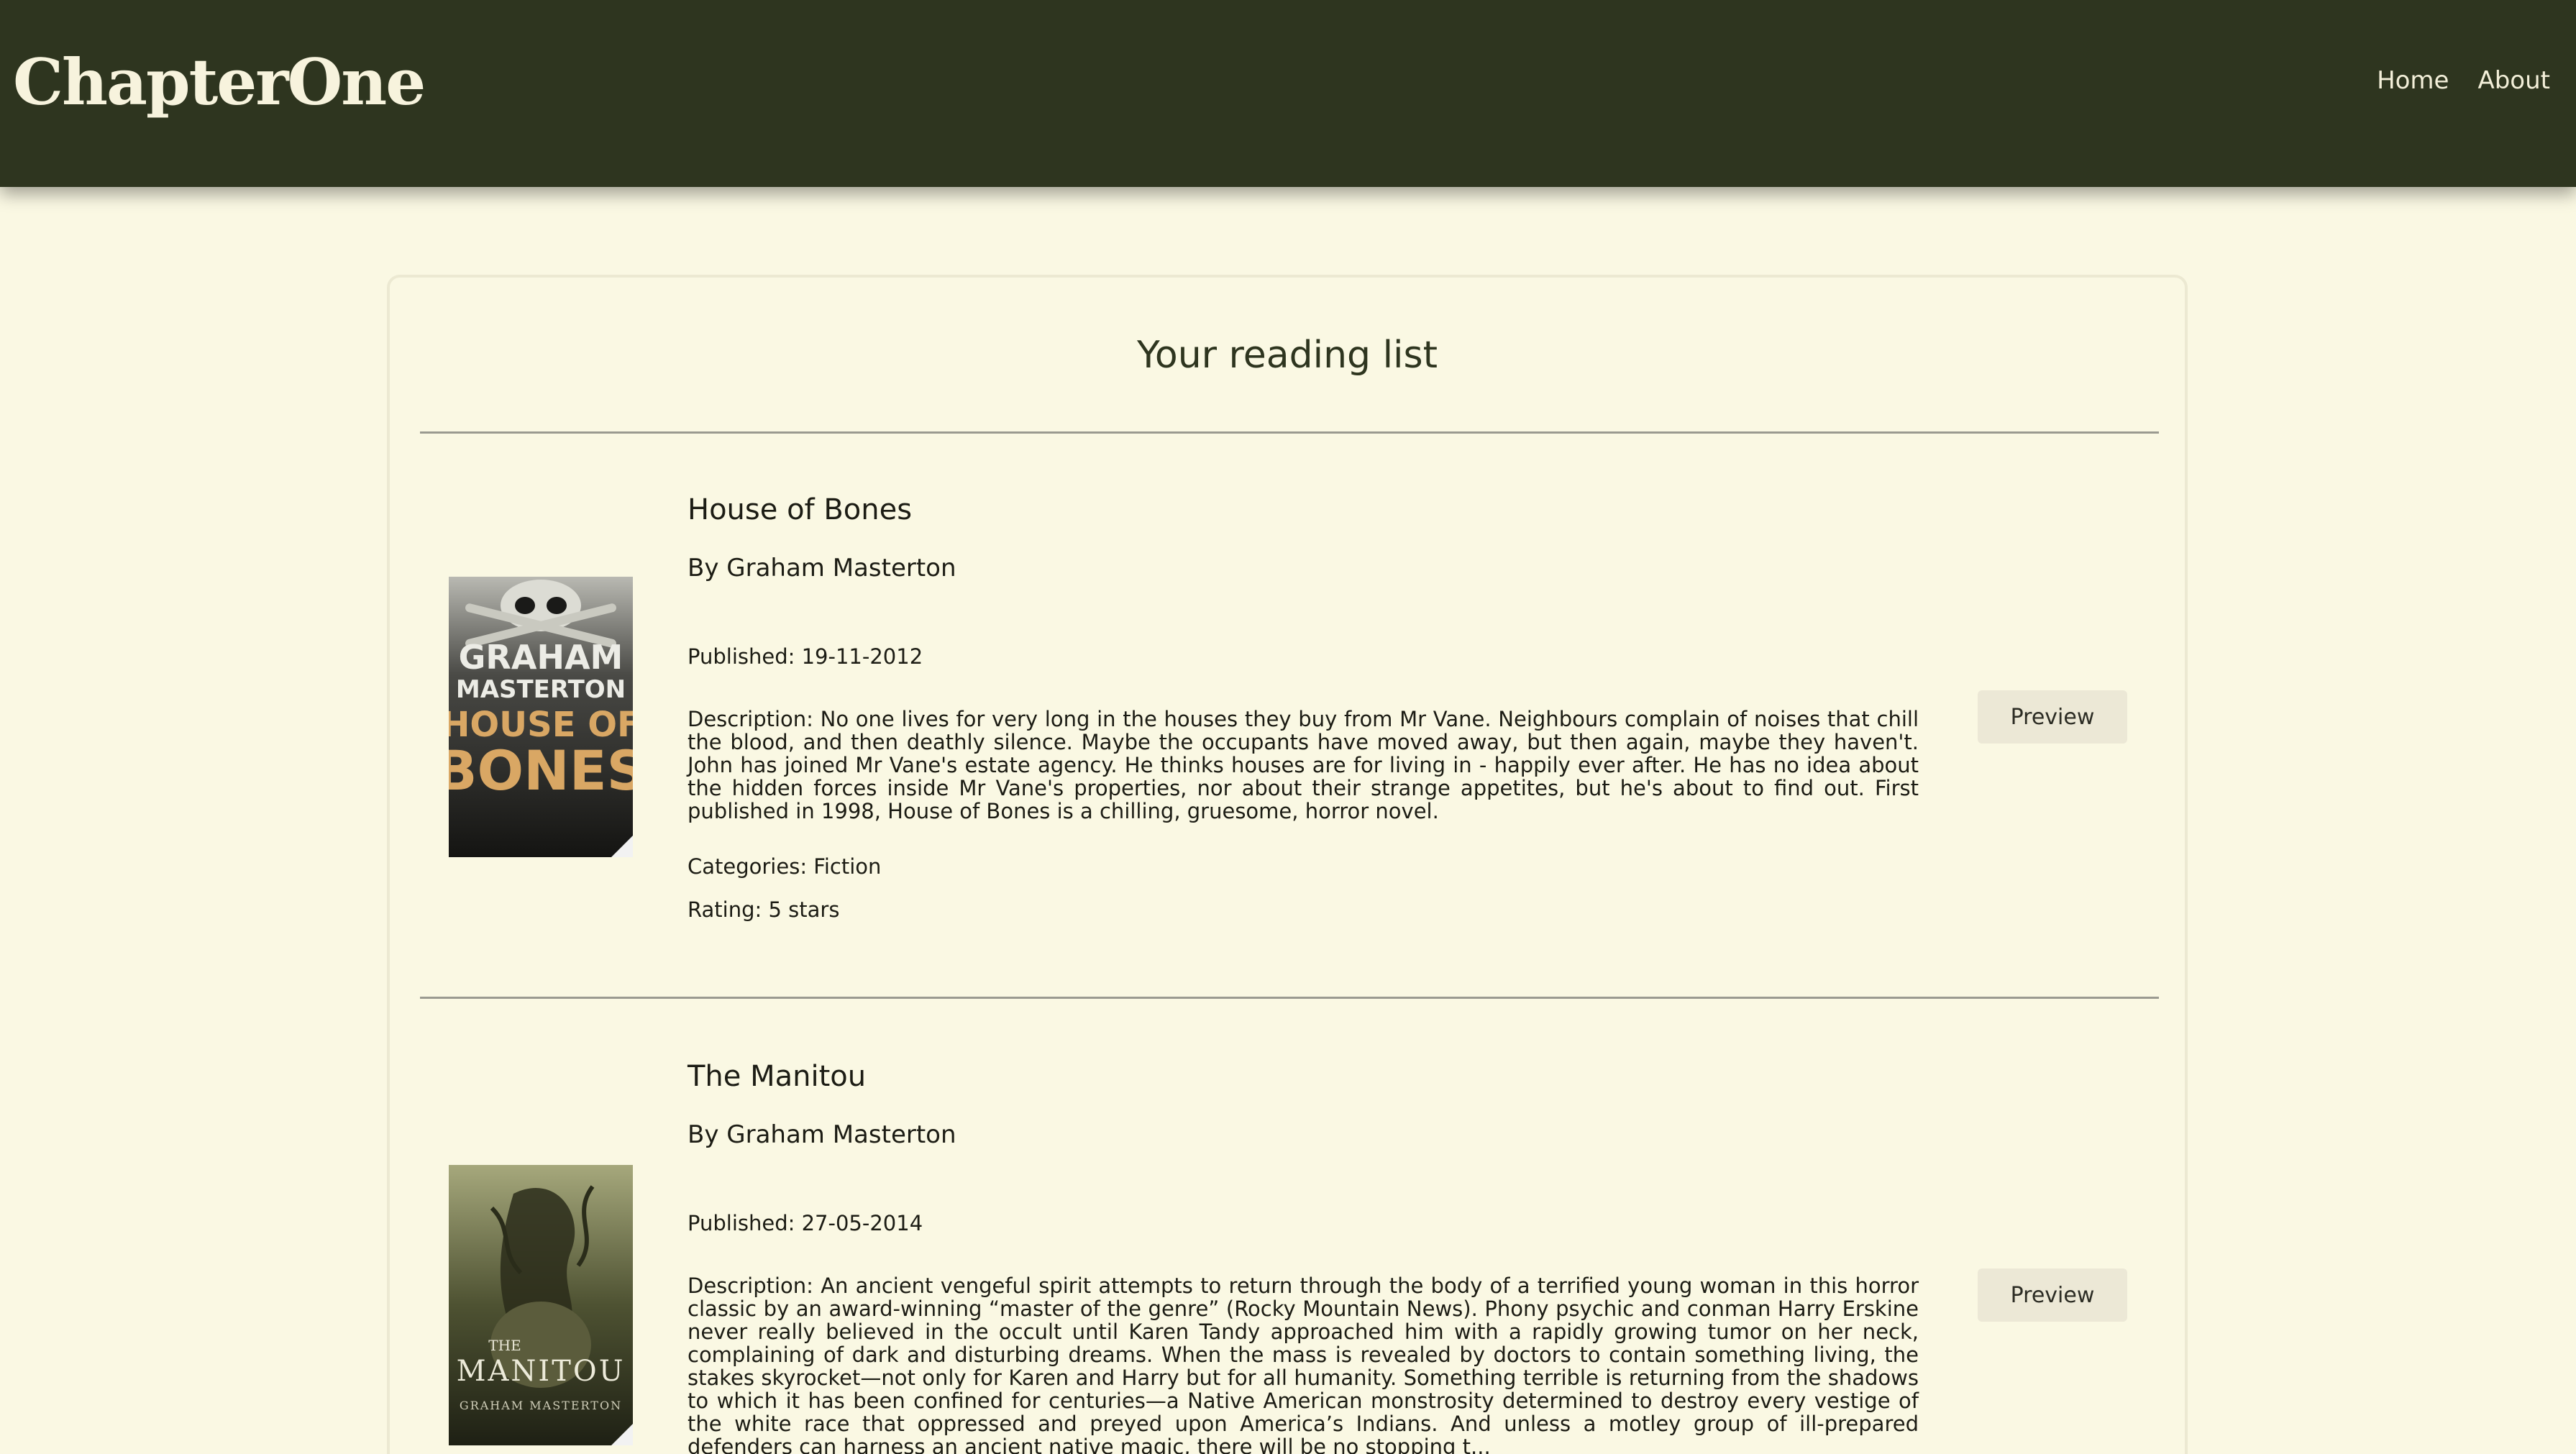 The width and height of the screenshot is (2576, 1454). What do you see at coordinates (1287, 355) in the screenshot?
I see `page-title: Your reading list` at bounding box center [1287, 355].